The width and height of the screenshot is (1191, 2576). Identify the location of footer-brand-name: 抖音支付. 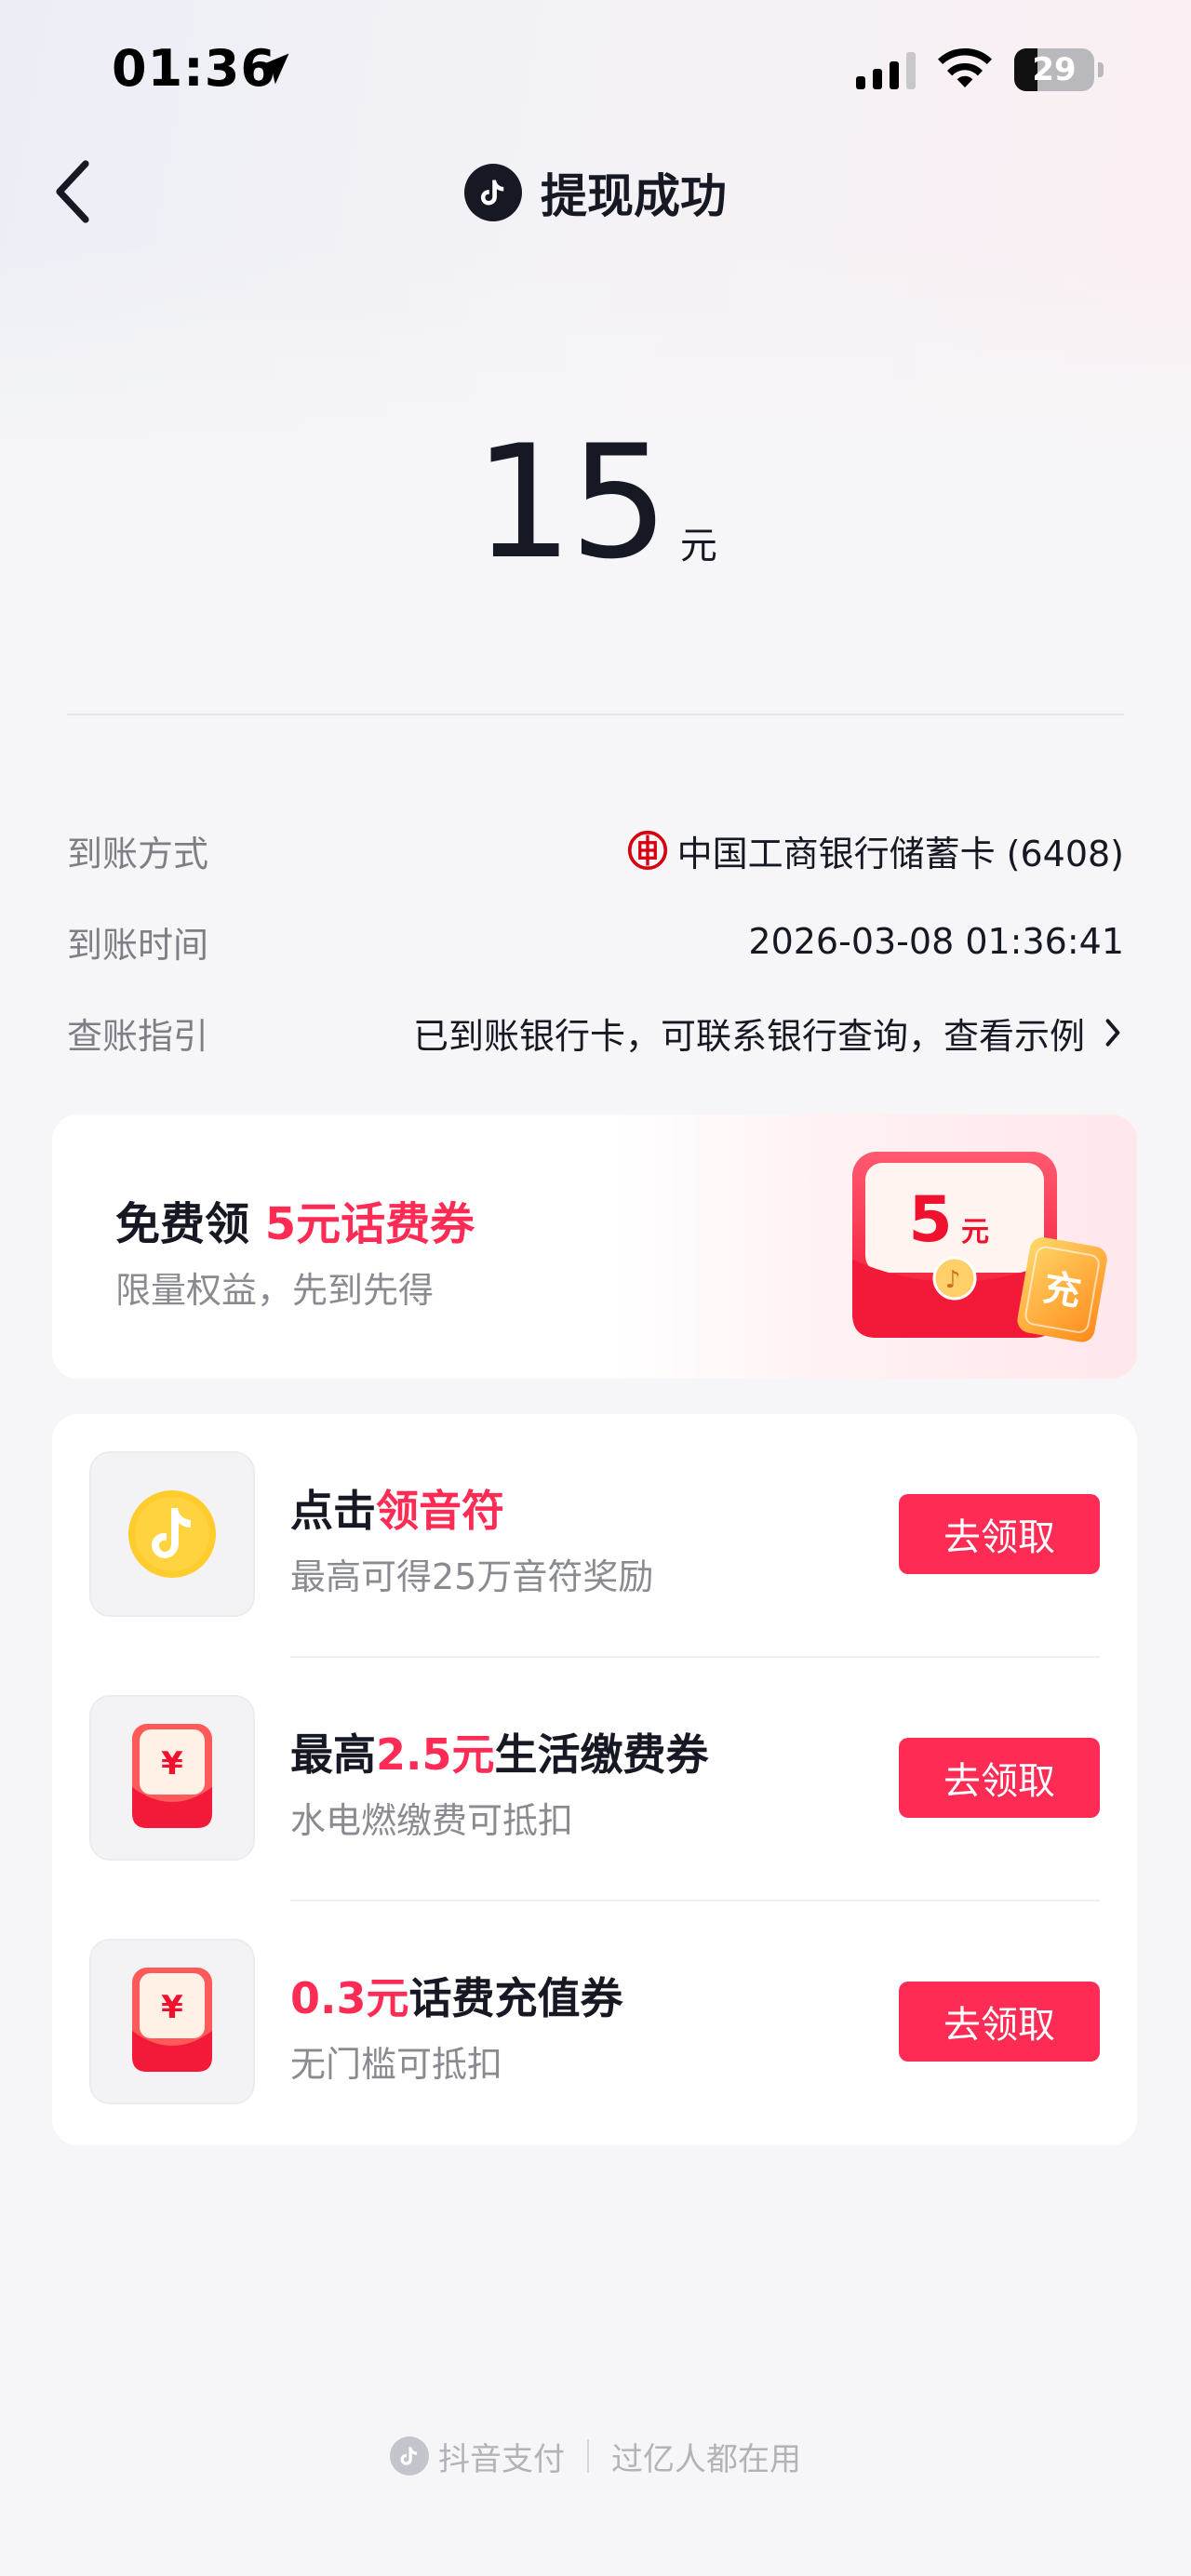
(501, 2459).